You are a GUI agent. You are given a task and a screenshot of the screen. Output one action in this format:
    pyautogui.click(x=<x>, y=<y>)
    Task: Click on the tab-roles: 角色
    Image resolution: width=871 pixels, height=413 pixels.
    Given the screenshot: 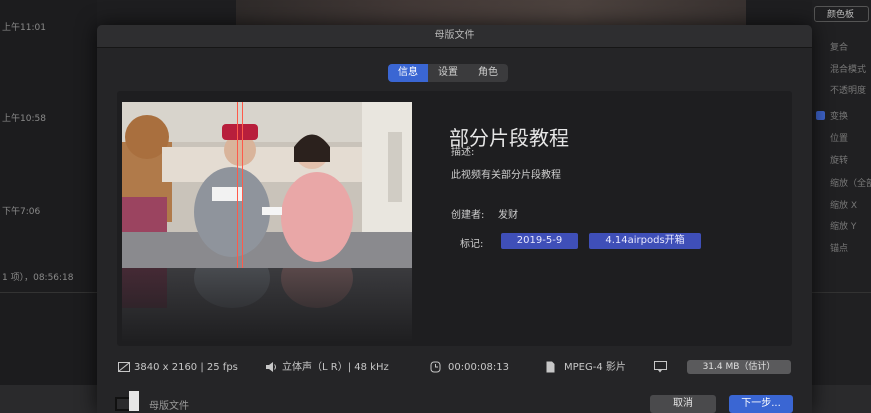 What is the action you would take?
    pyautogui.click(x=488, y=73)
    